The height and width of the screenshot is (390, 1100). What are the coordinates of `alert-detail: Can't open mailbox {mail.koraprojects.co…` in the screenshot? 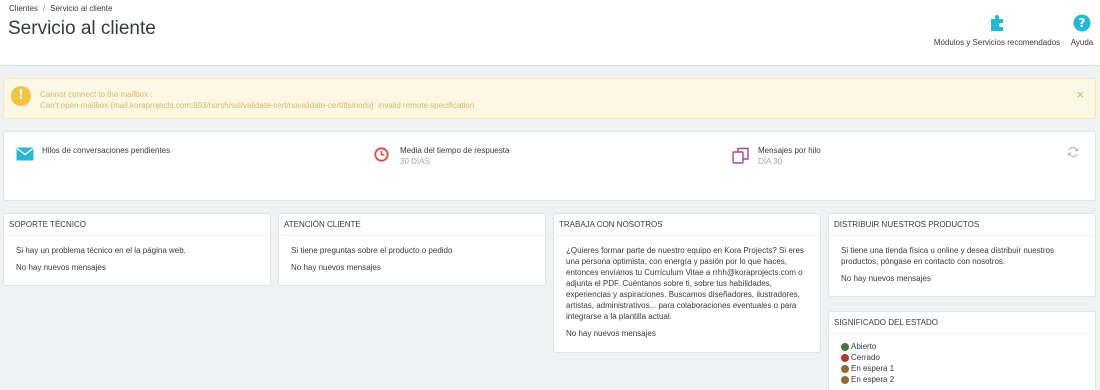 It's located at (257, 105).